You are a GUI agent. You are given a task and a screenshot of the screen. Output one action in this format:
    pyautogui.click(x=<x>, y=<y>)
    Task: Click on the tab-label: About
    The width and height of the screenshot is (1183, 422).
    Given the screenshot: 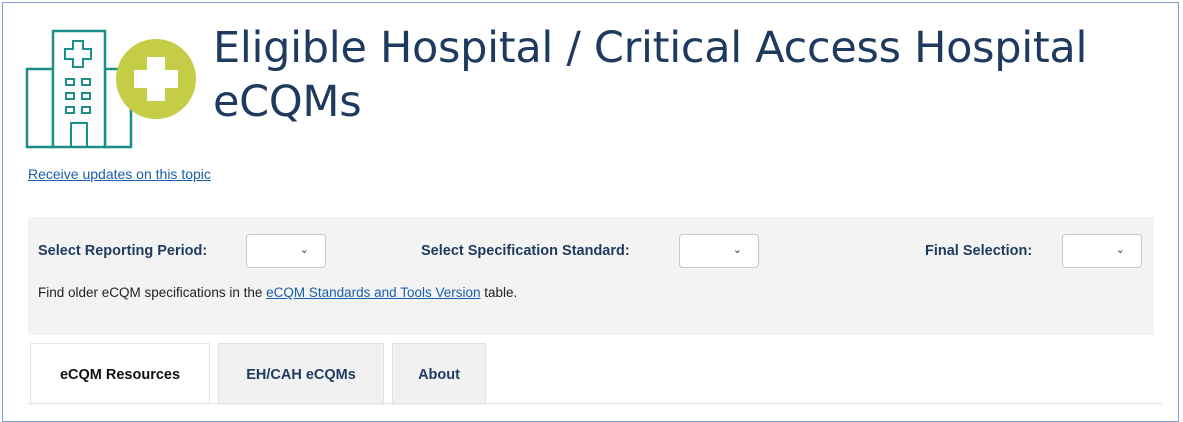 What is the action you would take?
    pyautogui.click(x=439, y=374)
    